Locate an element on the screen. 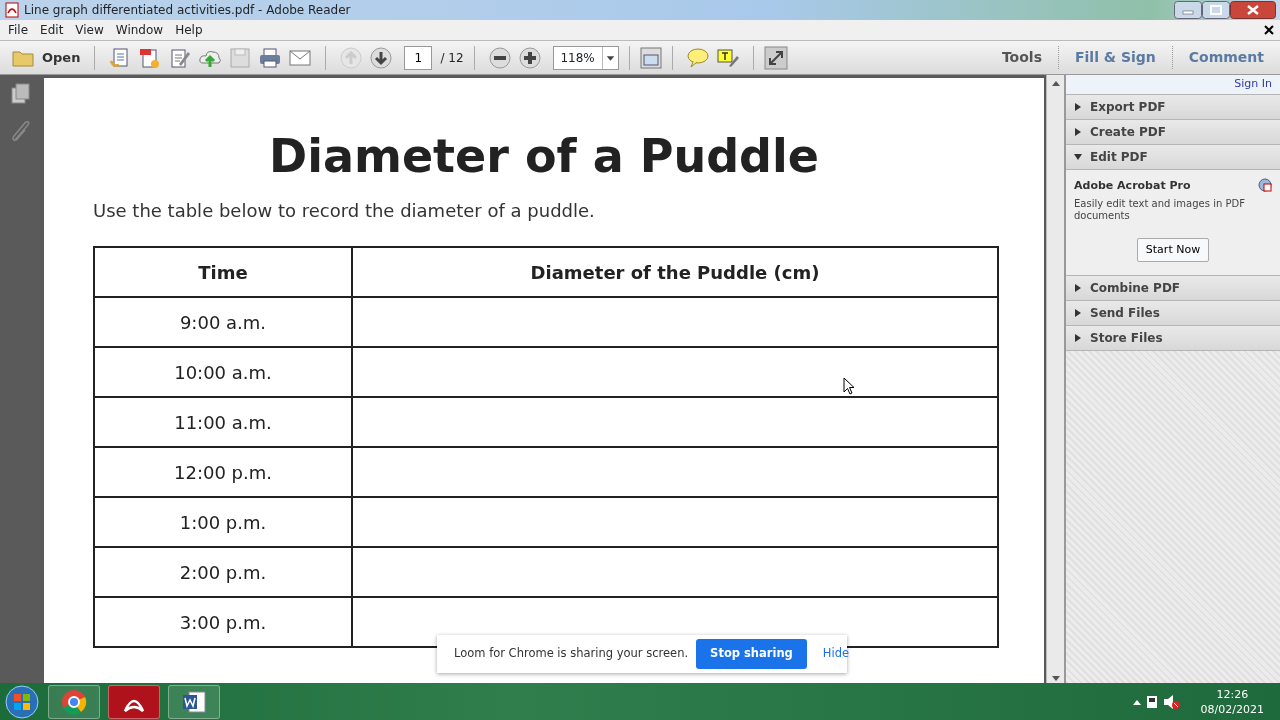 This screenshot has height=720, width=1280. clock-time: 12:26 is located at coordinates (1232, 694).